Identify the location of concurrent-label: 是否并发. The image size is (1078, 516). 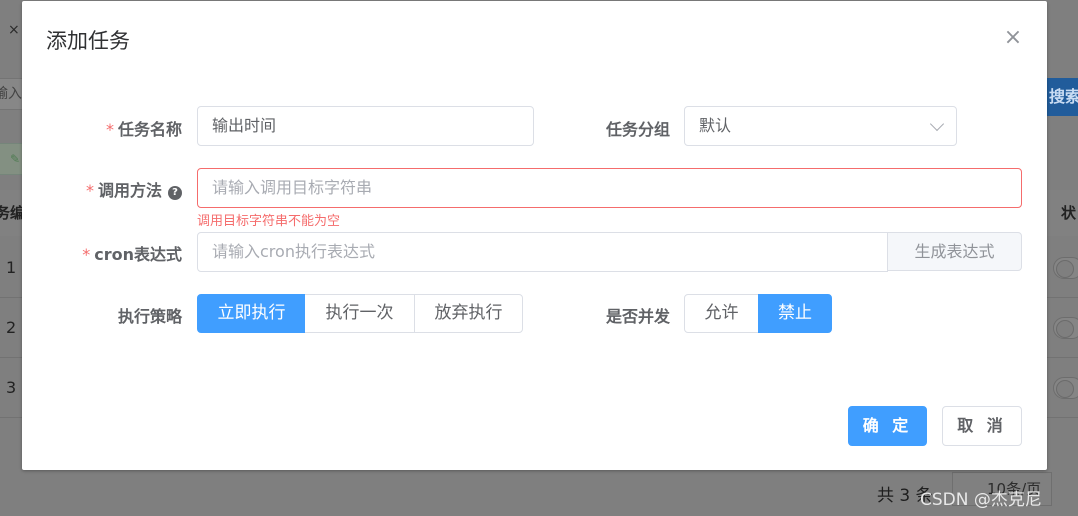
(637, 316).